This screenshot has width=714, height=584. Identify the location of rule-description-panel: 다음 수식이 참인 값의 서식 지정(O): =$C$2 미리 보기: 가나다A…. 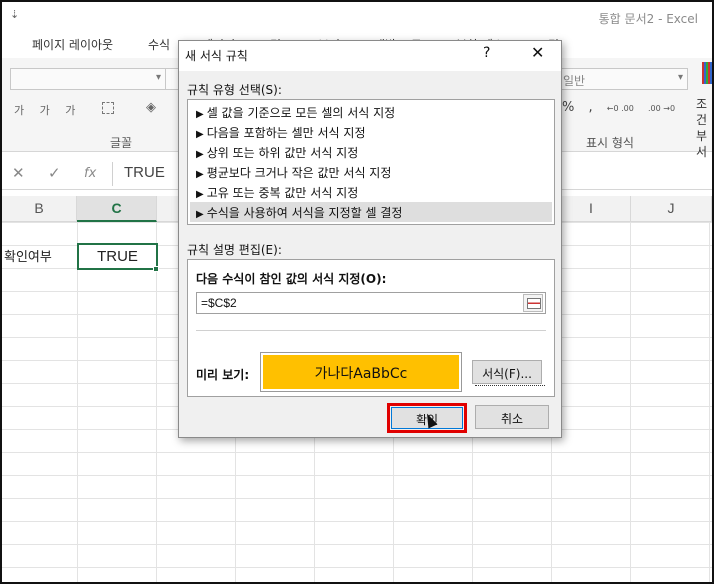
(371, 328).